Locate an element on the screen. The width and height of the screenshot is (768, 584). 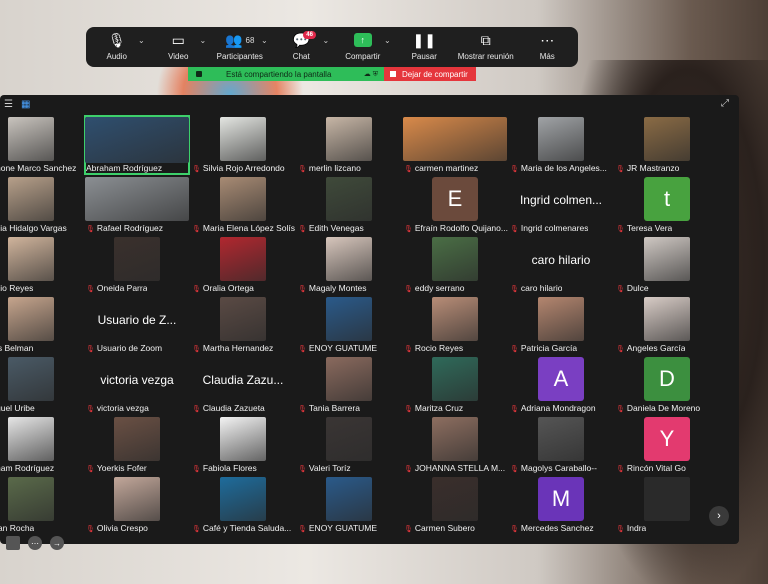
participant-tile: 🎙 Carmen Subero is located at coordinates (455, 505).